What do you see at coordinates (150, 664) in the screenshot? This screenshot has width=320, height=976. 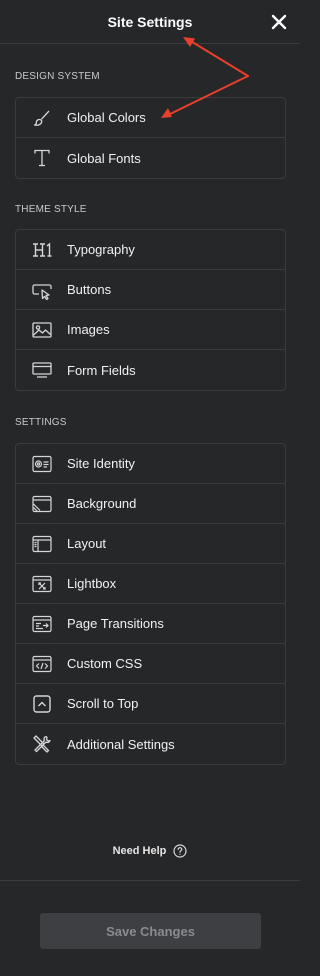 I see `menu-item-custom-css: Custom CSS` at bounding box center [150, 664].